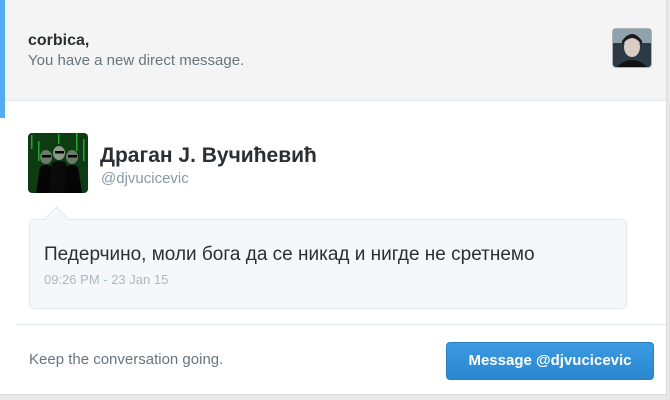  I want to click on message-sender-button: Message @djvucicevic, so click(550, 361).